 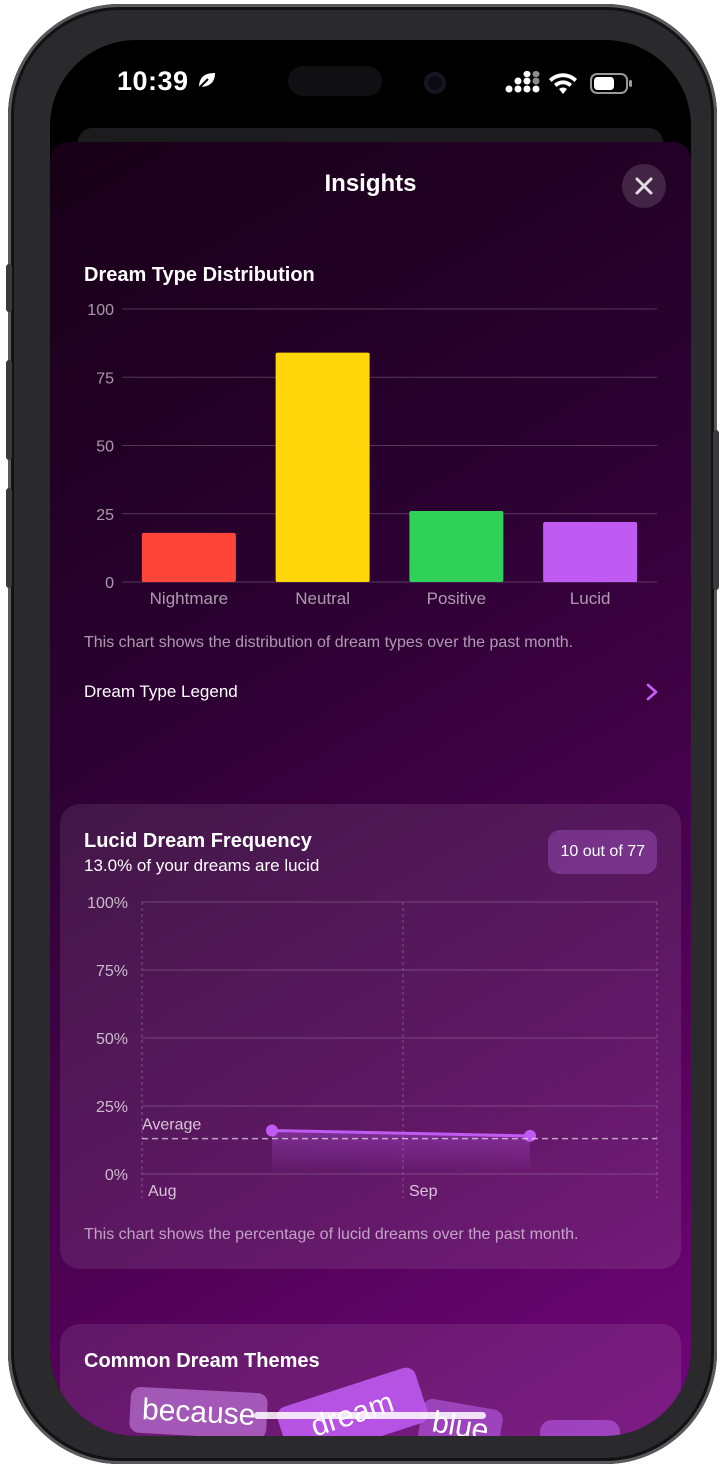 I want to click on bar-positive, so click(x=456, y=546).